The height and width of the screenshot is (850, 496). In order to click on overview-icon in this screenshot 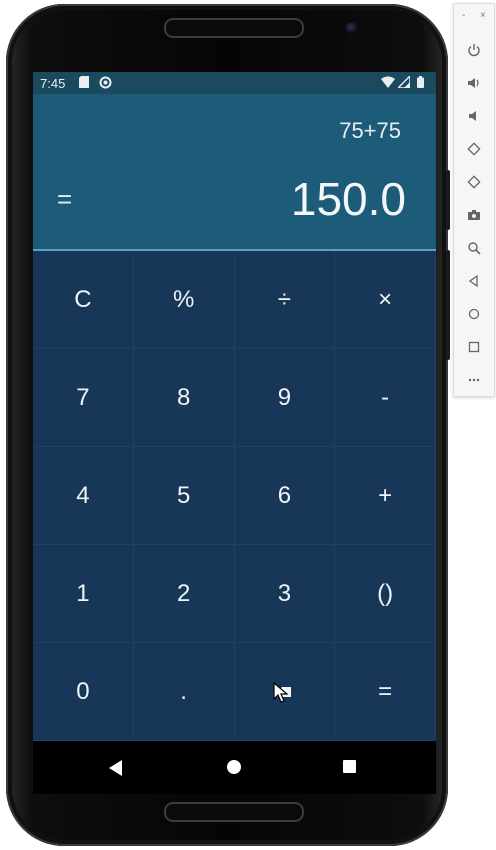, I will do `click(474, 347)`.